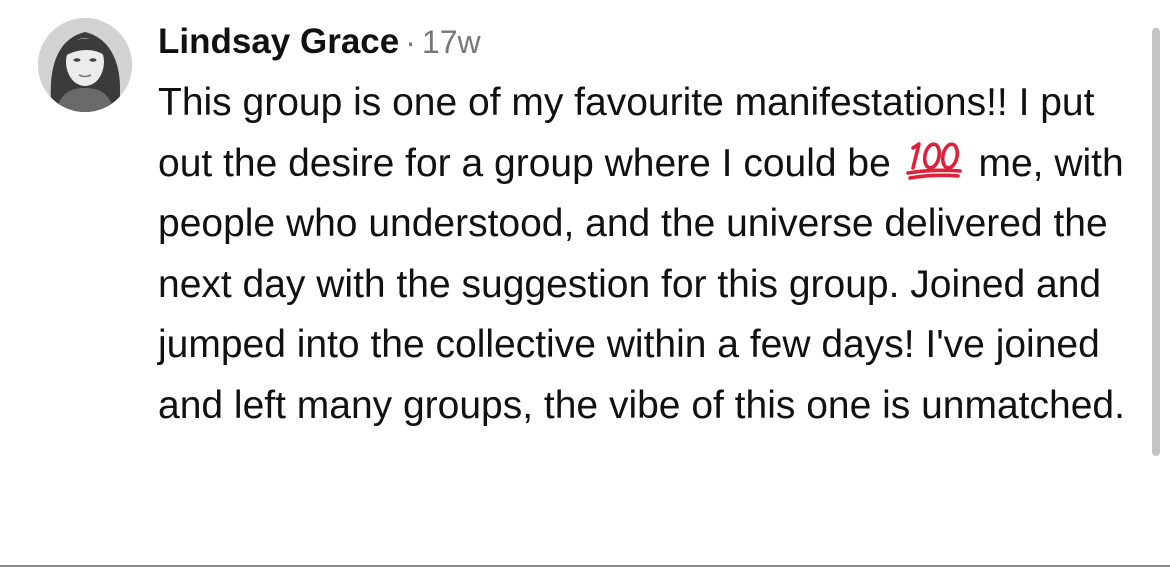 This screenshot has height=567, width=1170. Describe the element at coordinates (1156, 242) in the screenshot. I see `scrollbar` at that location.